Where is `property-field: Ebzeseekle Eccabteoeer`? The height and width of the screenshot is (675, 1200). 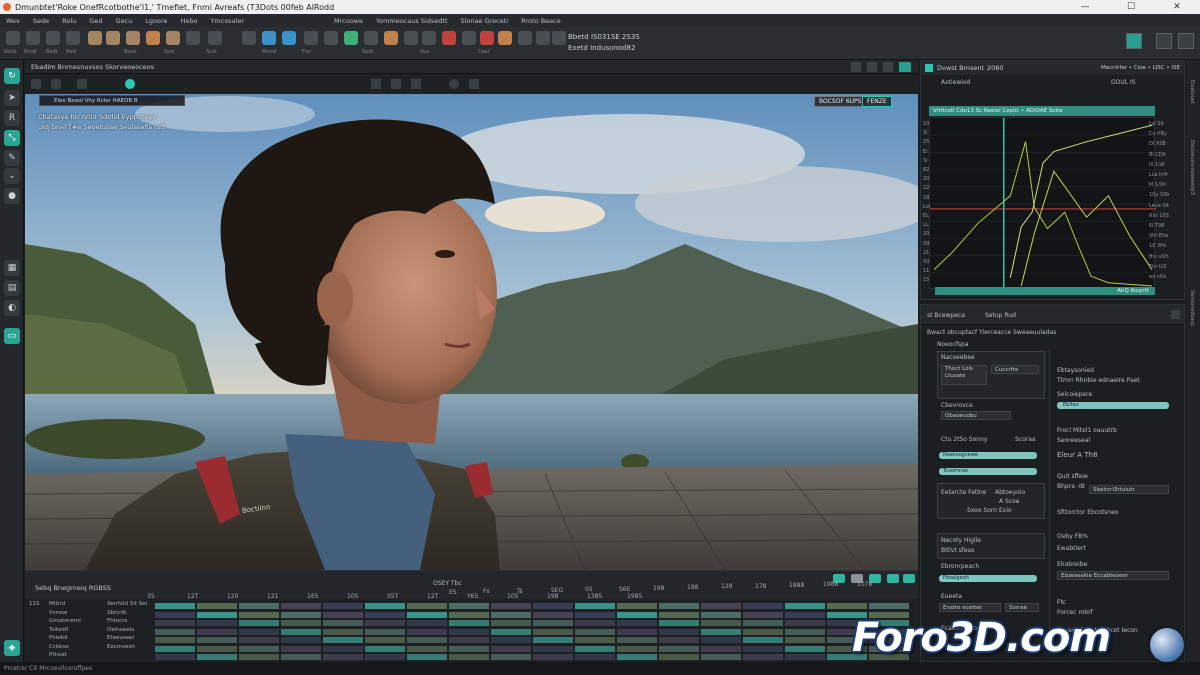
property-field: Ebzeseekle Eccabteoeer is located at coordinates (1113, 575).